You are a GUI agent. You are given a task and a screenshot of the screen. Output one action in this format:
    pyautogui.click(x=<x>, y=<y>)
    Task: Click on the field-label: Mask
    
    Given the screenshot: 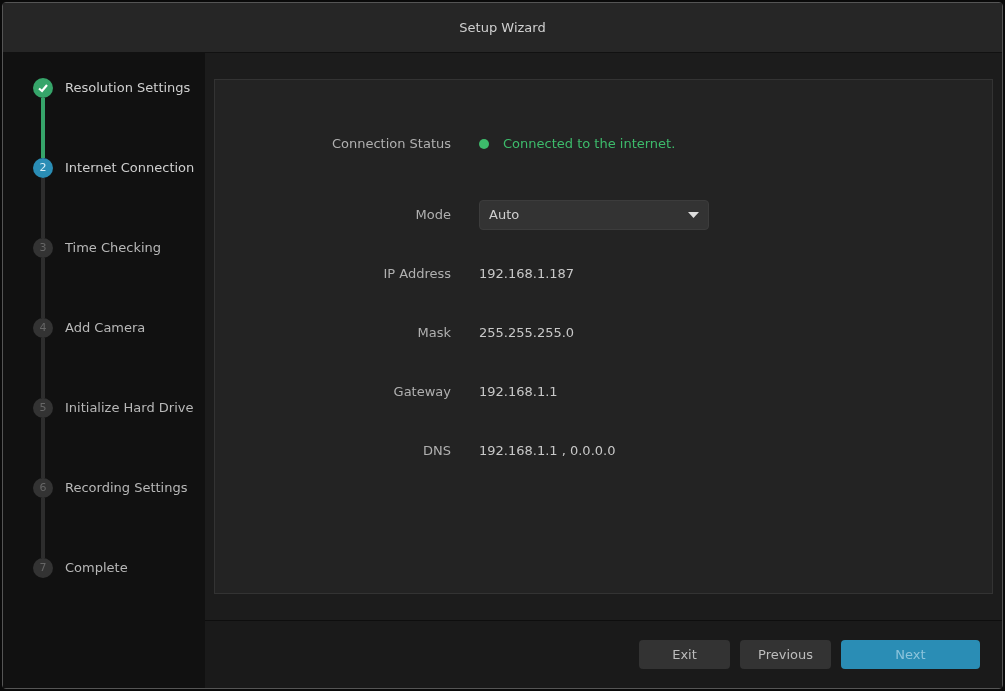 What is the action you would take?
    pyautogui.click(x=433, y=333)
    